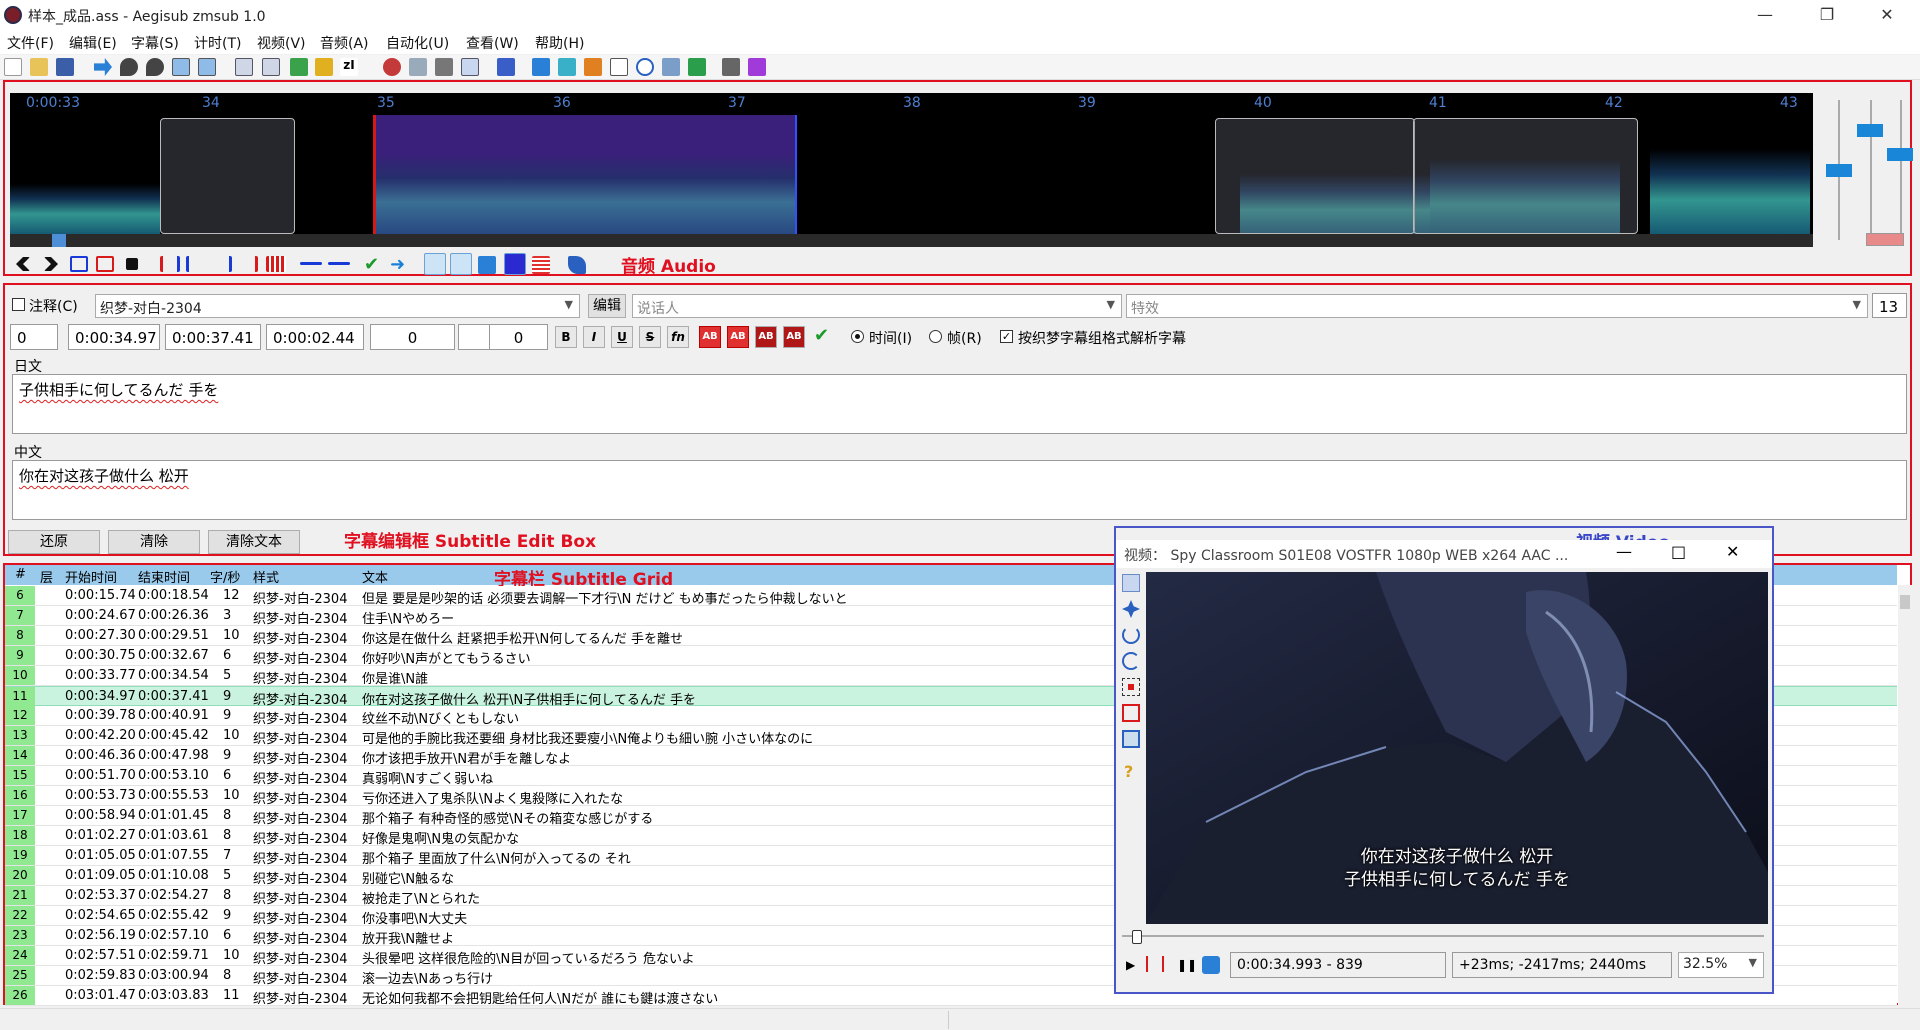 The height and width of the screenshot is (1030, 1920). I want to click on video-offset-field: +23ms; -2417ms; 2440ms, so click(1562, 965).